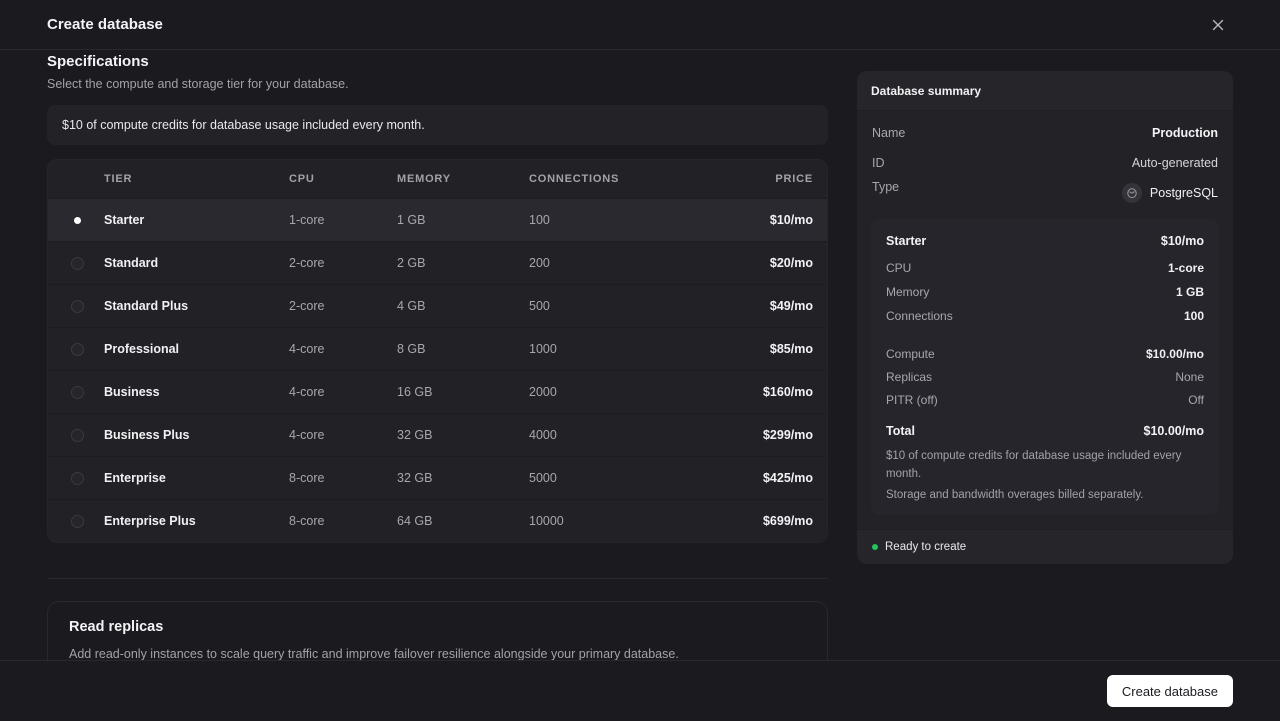 The width and height of the screenshot is (1280, 721). I want to click on postgresql-icon, so click(1131, 193).